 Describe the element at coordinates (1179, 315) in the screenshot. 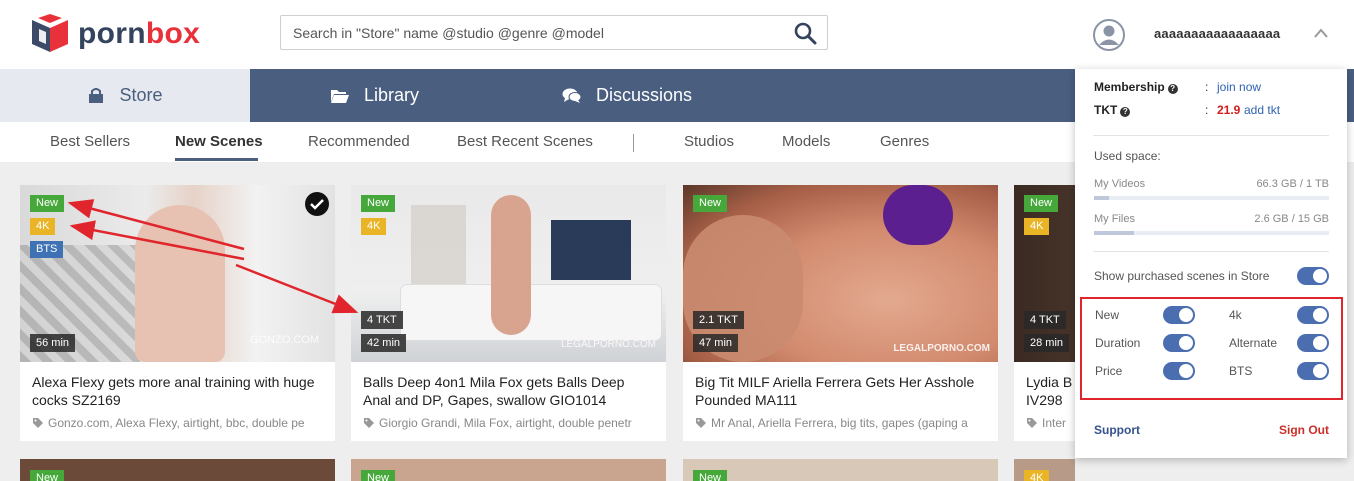

I see `filter-new-toggle` at that location.